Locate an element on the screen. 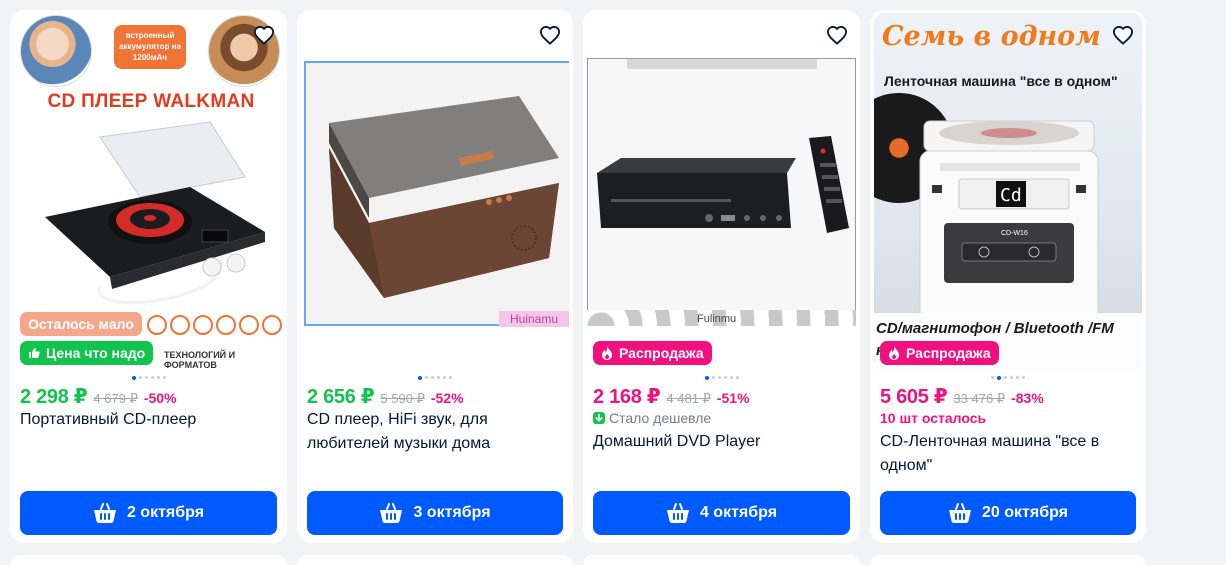  delivery-date: 4 октября is located at coordinates (738, 512).